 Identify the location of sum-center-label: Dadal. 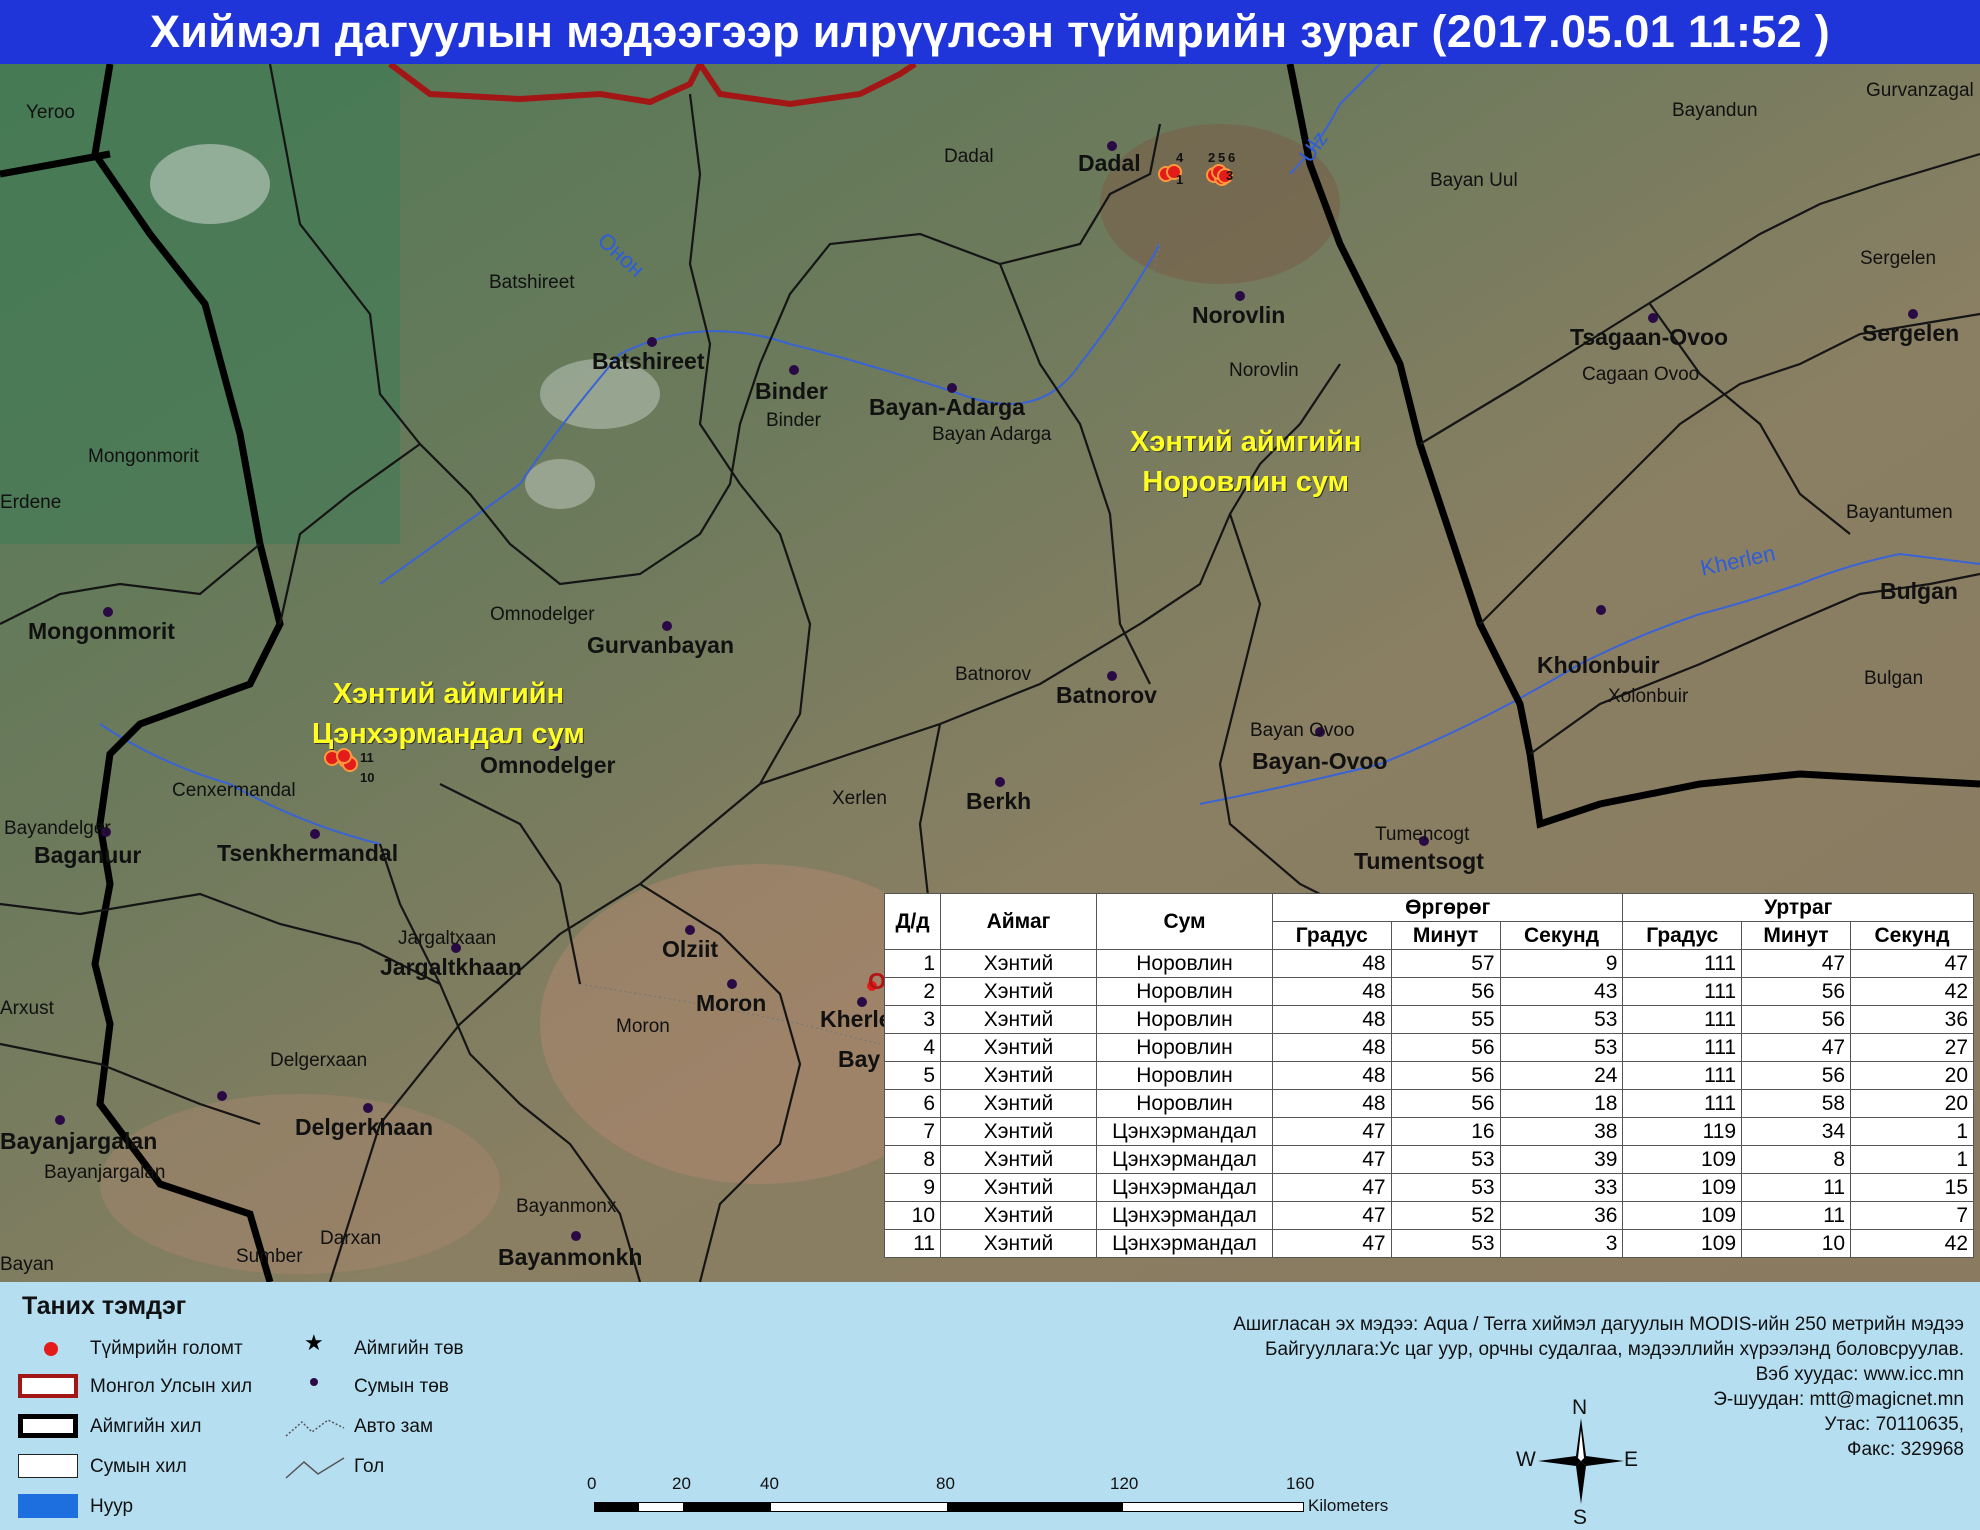
(1109, 163).